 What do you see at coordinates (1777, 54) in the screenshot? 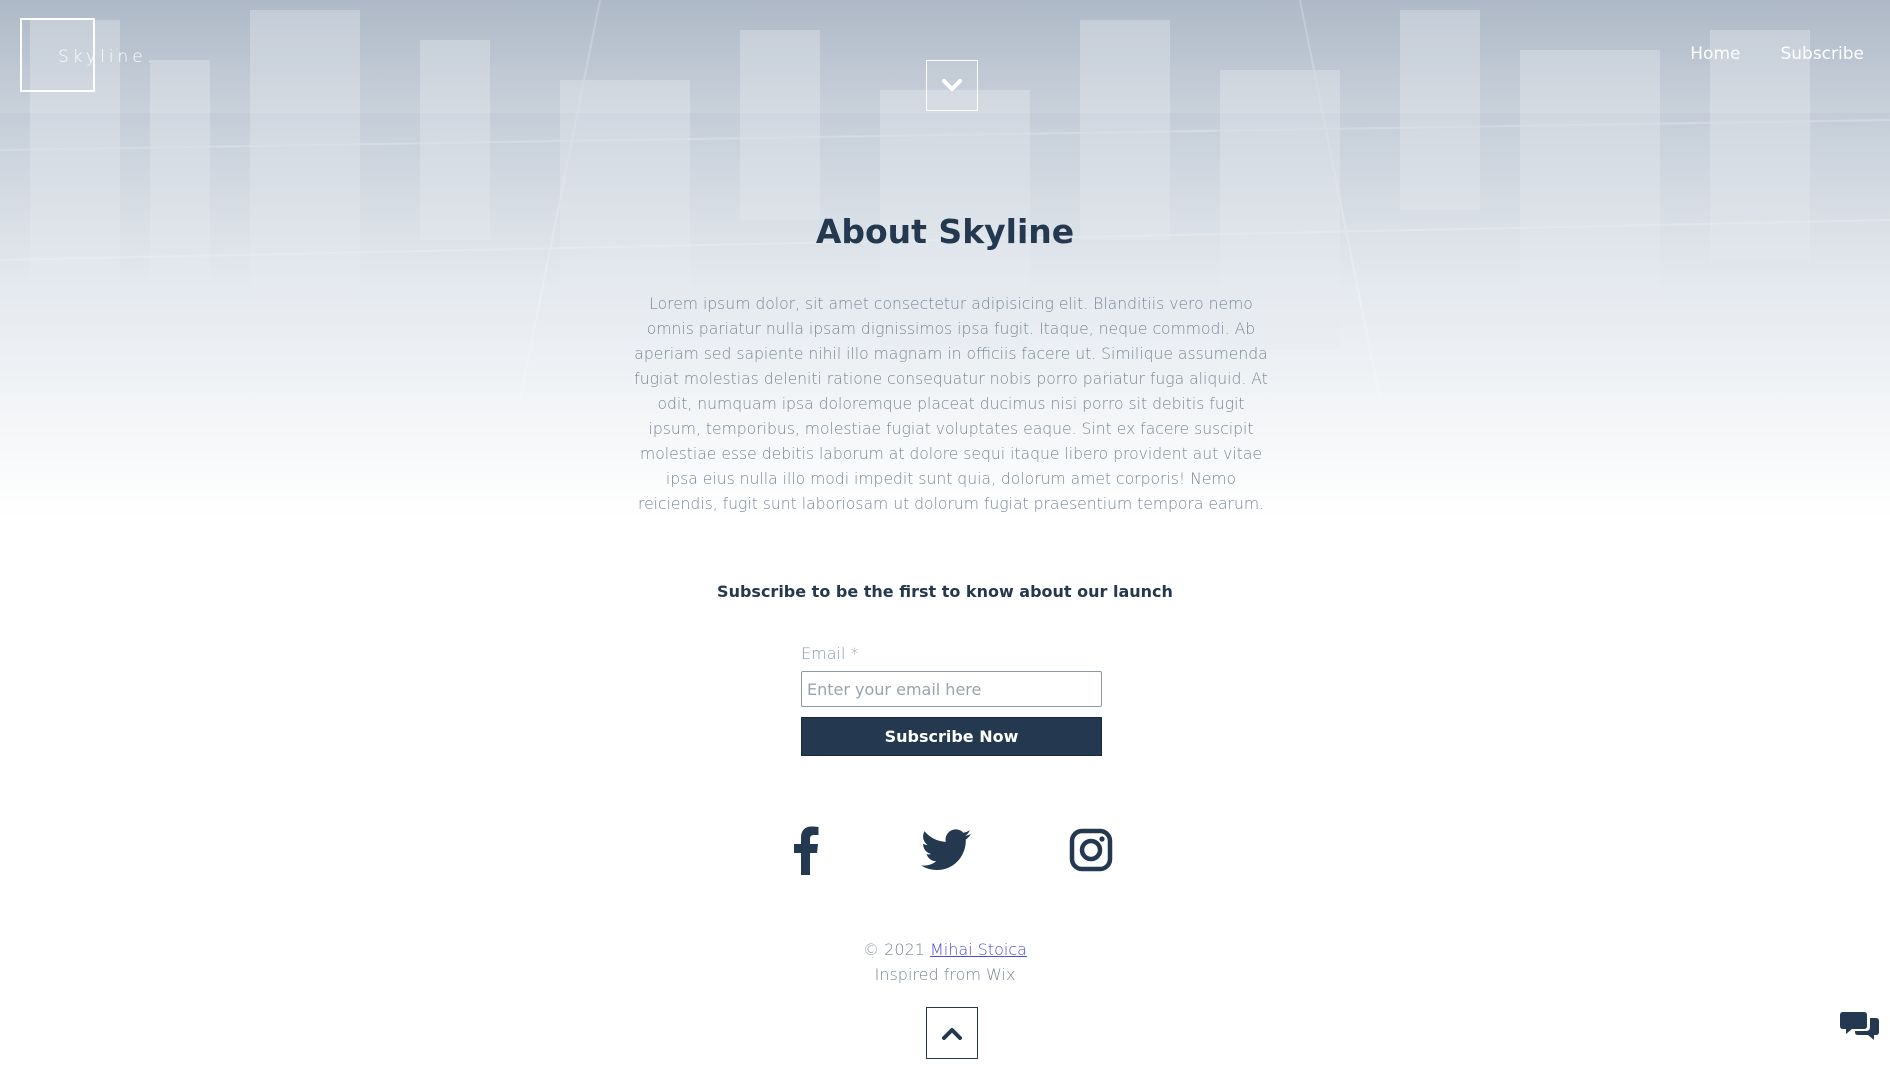
I see `main-nav: Home Subscribe` at bounding box center [1777, 54].